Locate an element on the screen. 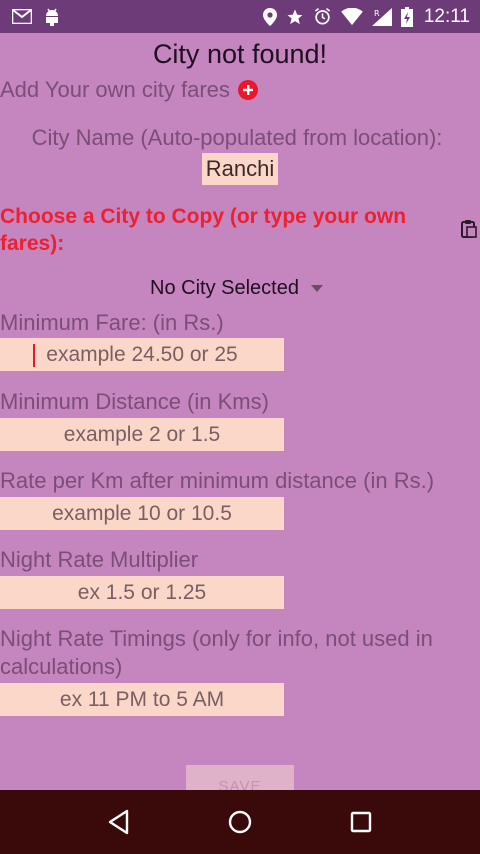 This screenshot has width=480, height=854. spinner-value: No City Selected is located at coordinates (224, 288).